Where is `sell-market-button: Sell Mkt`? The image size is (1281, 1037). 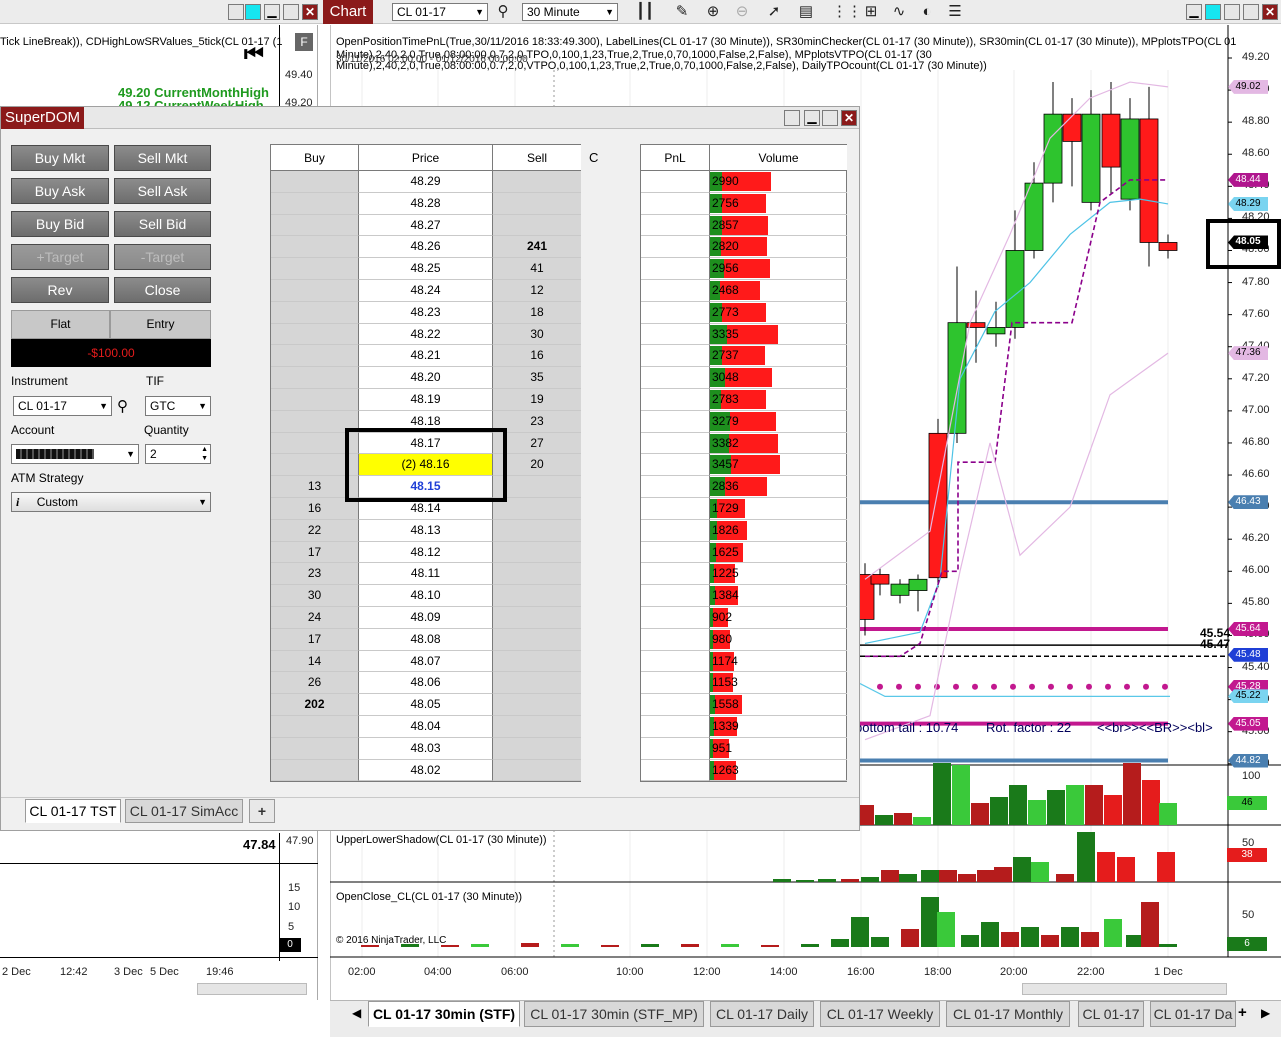 sell-market-button: Sell Mkt is located at coordinates (162, 158).